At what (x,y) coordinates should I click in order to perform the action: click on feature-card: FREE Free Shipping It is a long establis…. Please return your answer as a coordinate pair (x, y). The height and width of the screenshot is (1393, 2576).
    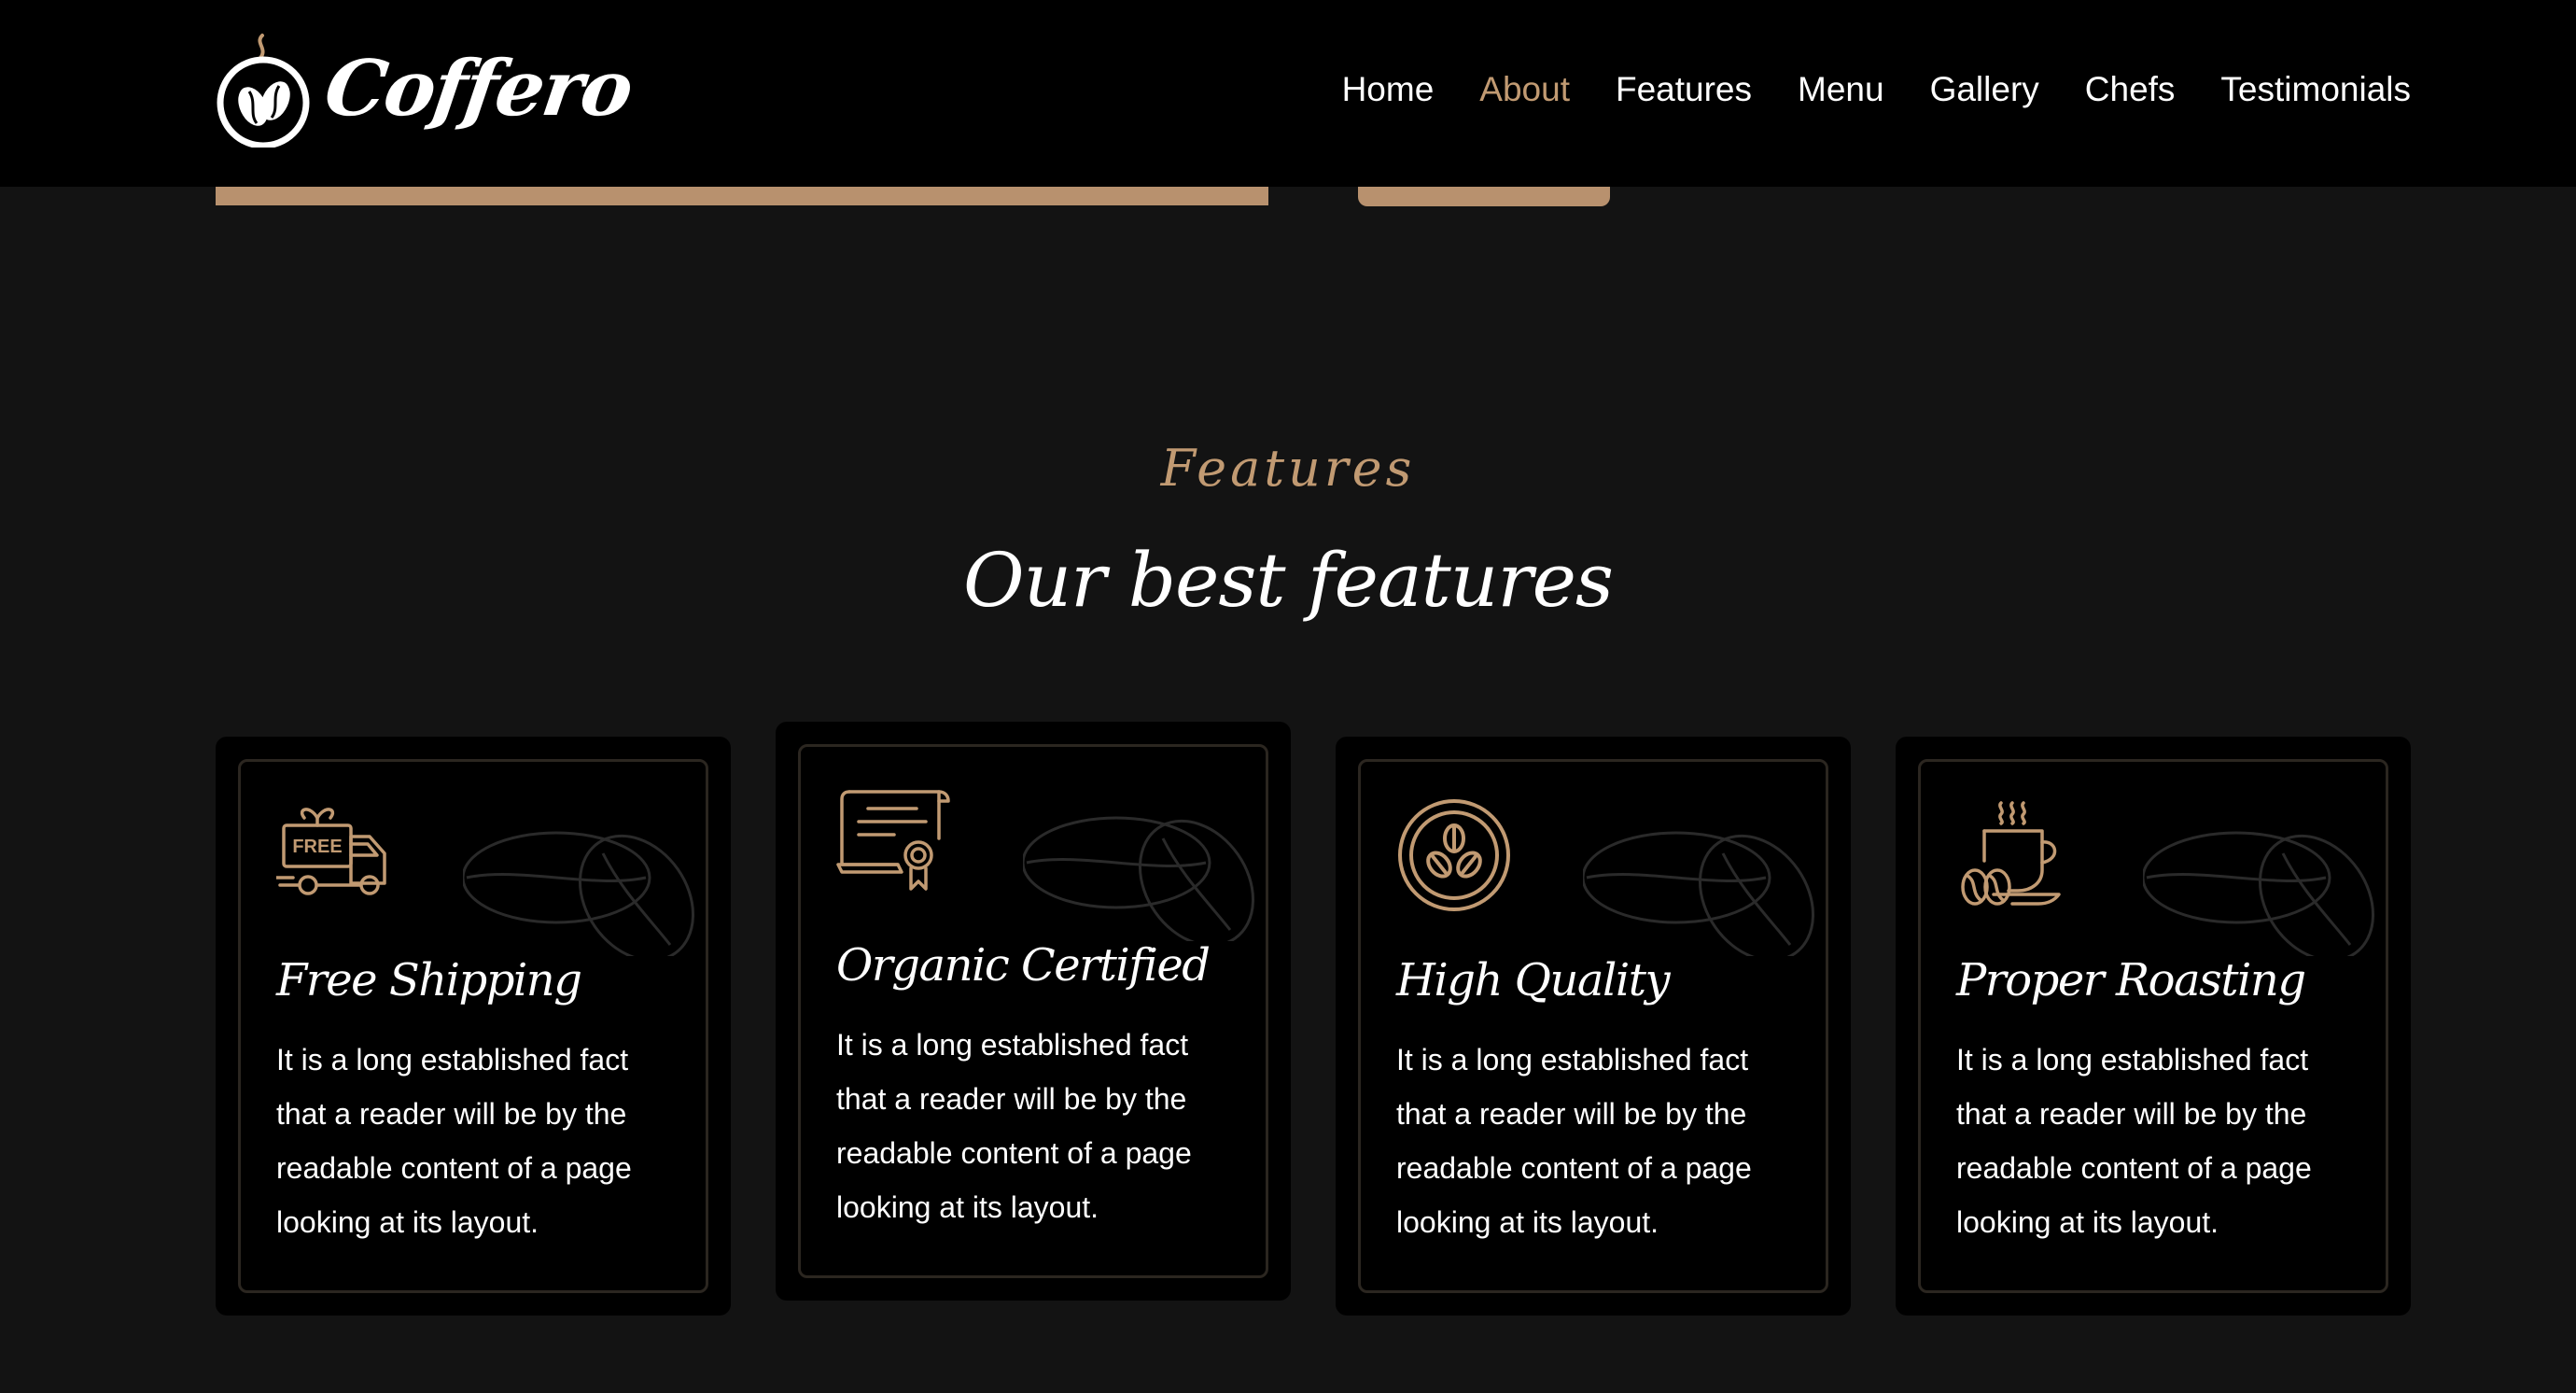
    Looking at the image, I should click on (473, 1026).